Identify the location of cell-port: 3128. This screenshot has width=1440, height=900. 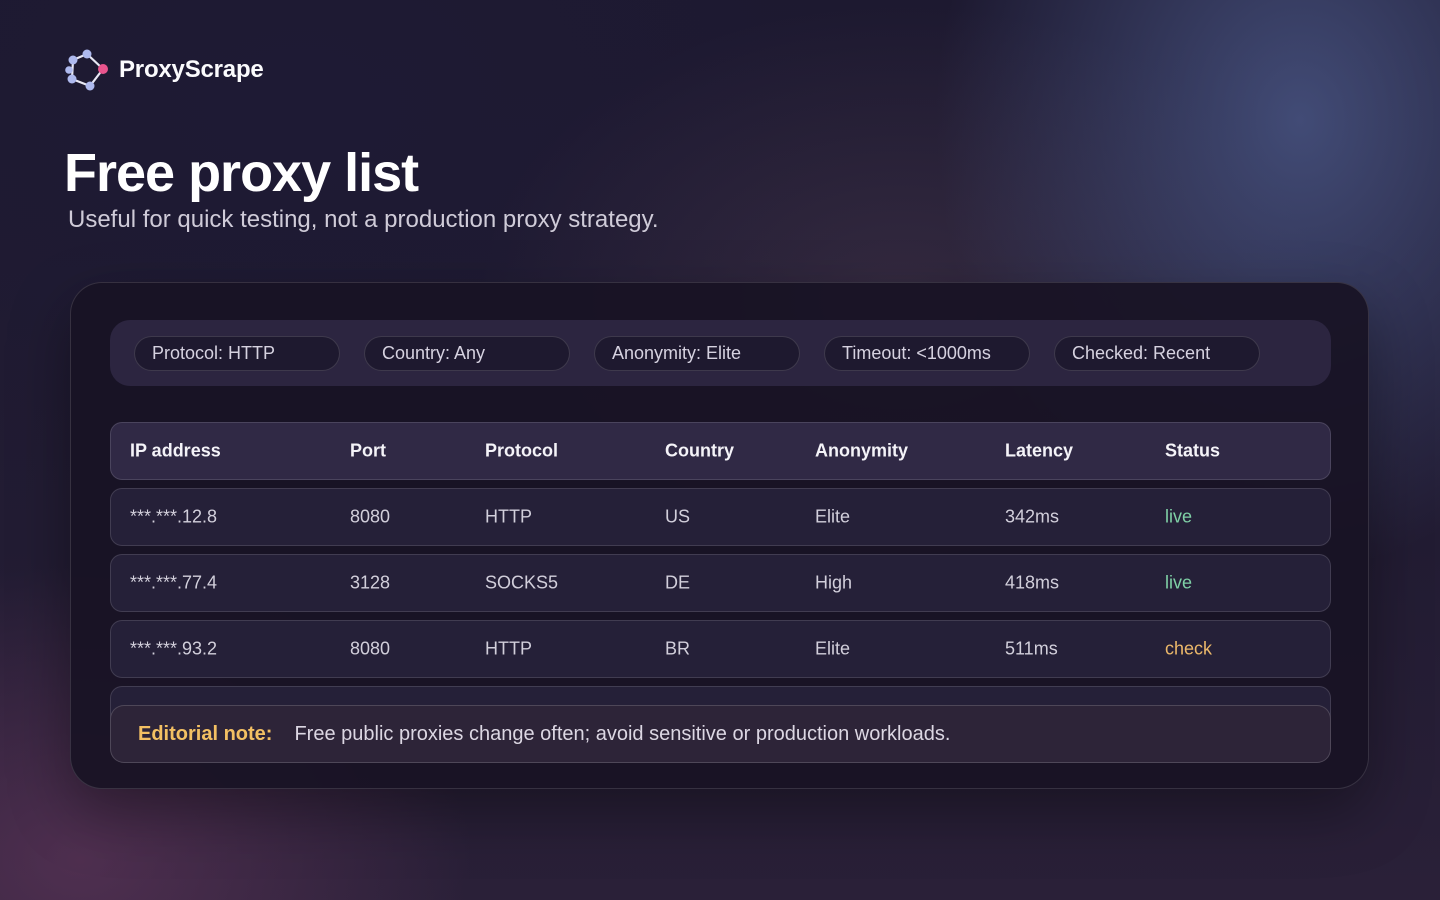
(370, 582).